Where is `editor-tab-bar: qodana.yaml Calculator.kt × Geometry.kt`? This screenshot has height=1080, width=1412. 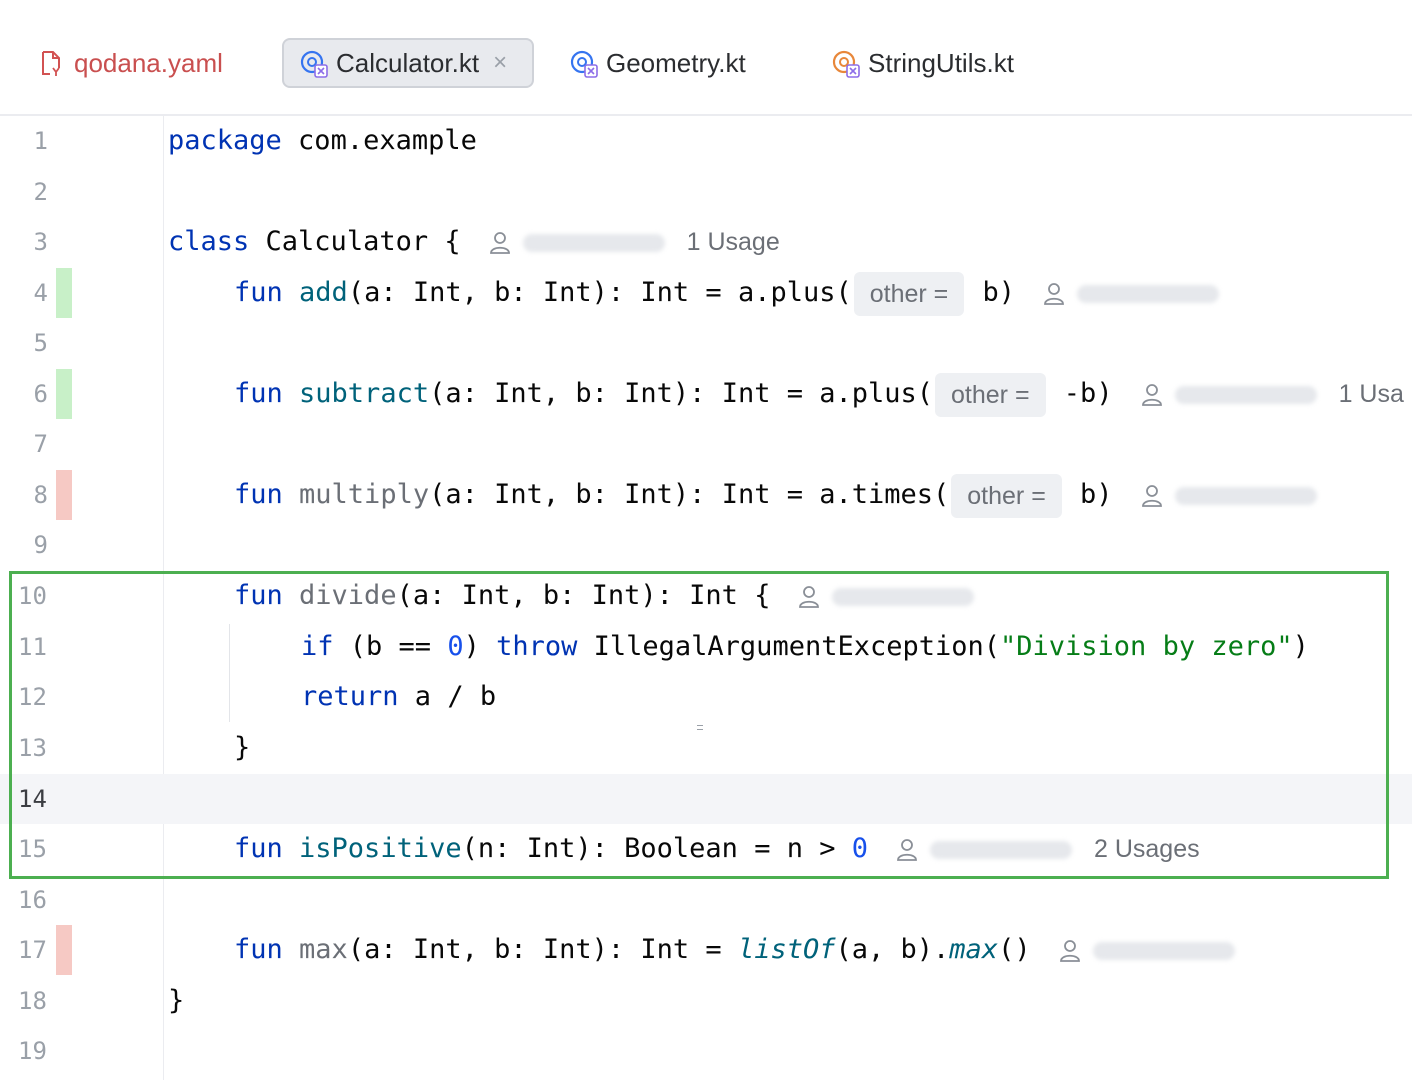
editor-tab-bar: qodana.yaml Calculator.kt × Geometry.kt is located at coordinates (706, 58).